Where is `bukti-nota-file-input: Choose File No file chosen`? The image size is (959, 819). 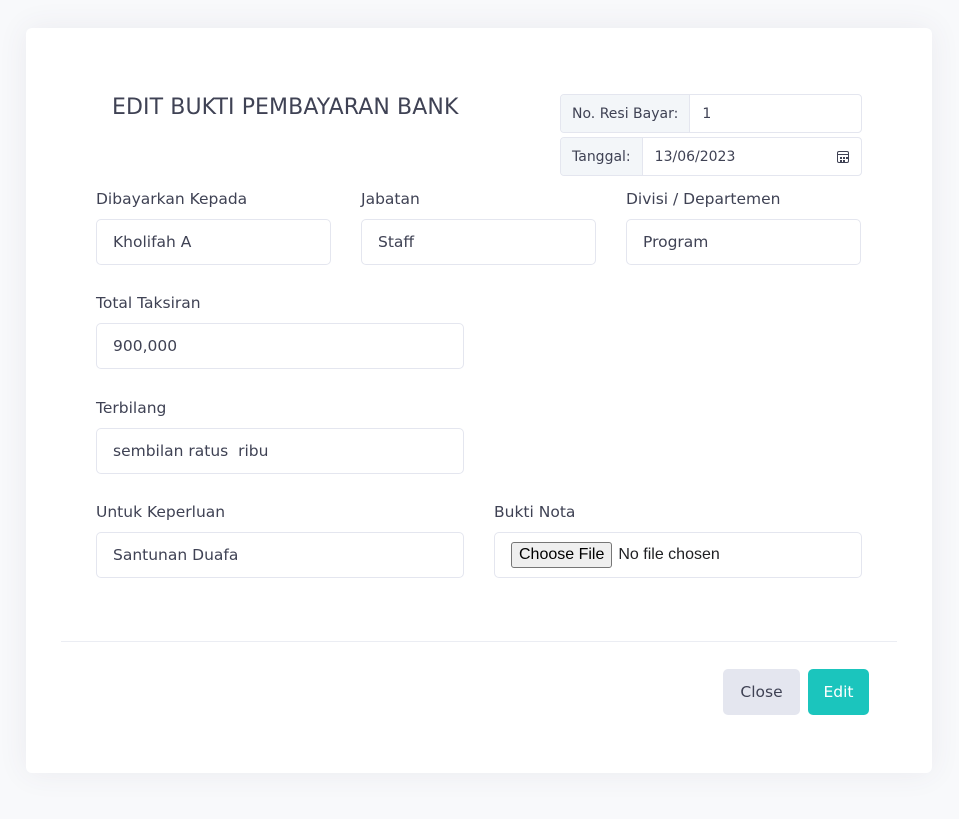 bukti-nota-file-input: Choose File No file chosen is located at coordinates (678, 555).